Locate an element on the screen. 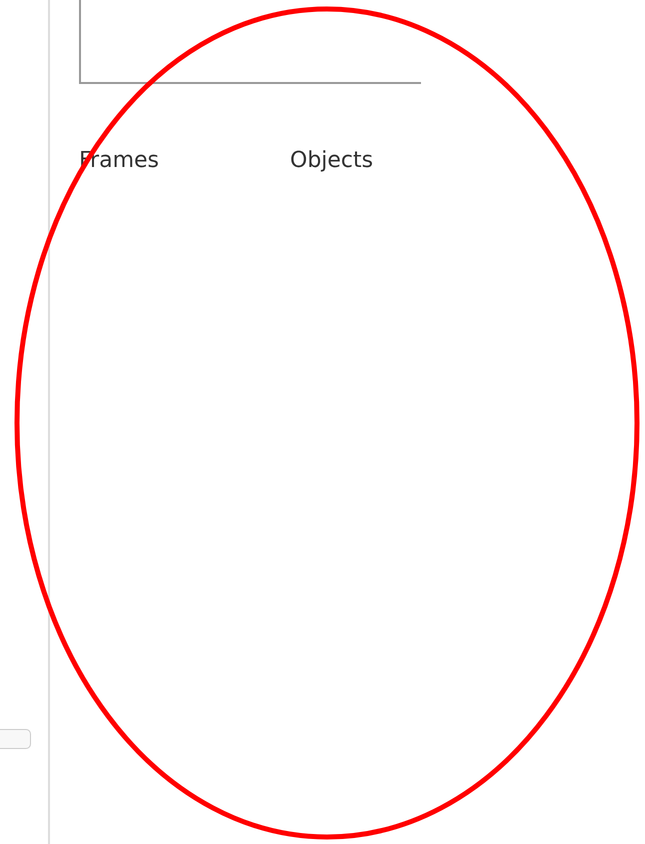 This screenshot has width=645, height=844. sidebar-button is located at coordinates (15, 739).